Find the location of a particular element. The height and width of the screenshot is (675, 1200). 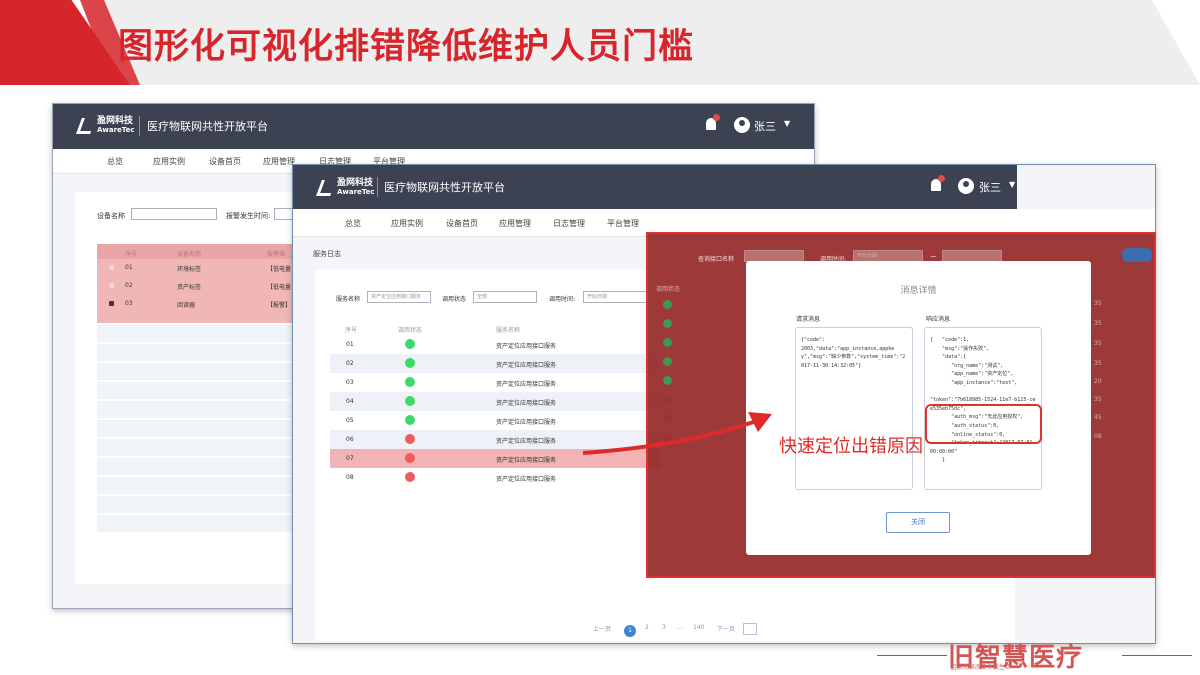

footer-line-left is located at coordinates (912, 655).